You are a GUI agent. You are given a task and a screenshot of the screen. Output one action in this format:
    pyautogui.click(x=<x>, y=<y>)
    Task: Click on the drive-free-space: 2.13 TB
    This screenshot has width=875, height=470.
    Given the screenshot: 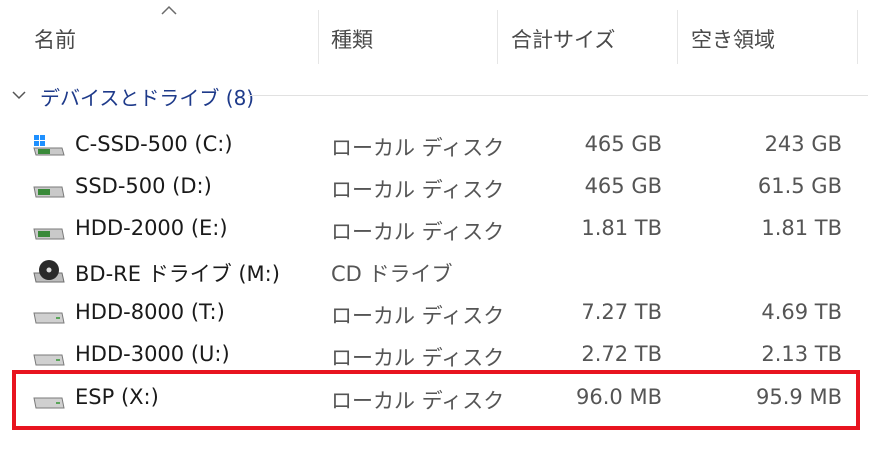 What is the action you would take?
    pyautogui.click(x=801, y=354)
    